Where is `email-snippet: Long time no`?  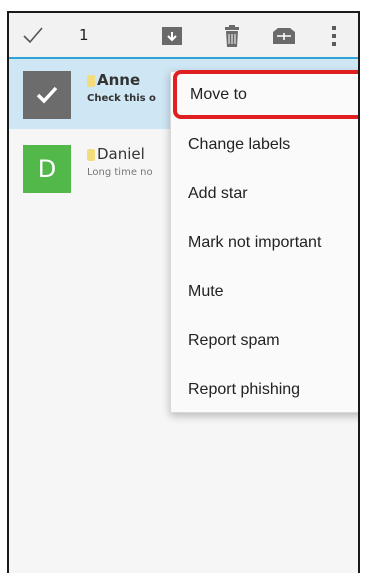 email-snippet: Long time no is located at coordinates (120, 172).